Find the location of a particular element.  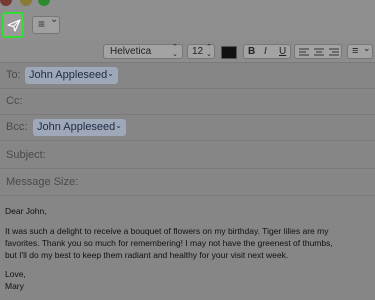

subject-field-row: Subject: is located at coordinates (187, 156).